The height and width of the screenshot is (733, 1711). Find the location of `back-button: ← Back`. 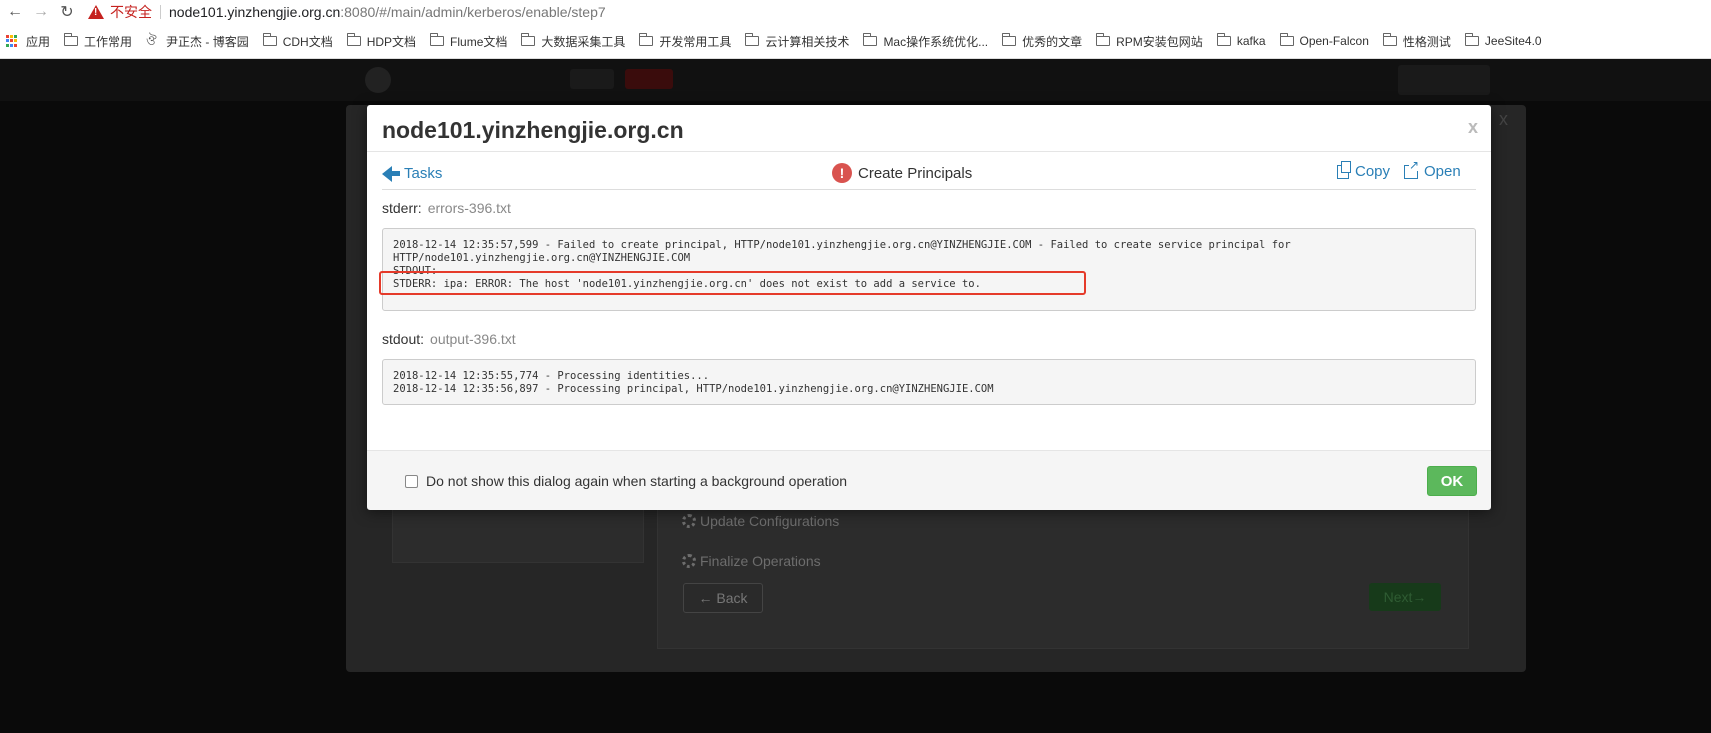

back-button: ← Back is located at coordinates (723, 598).